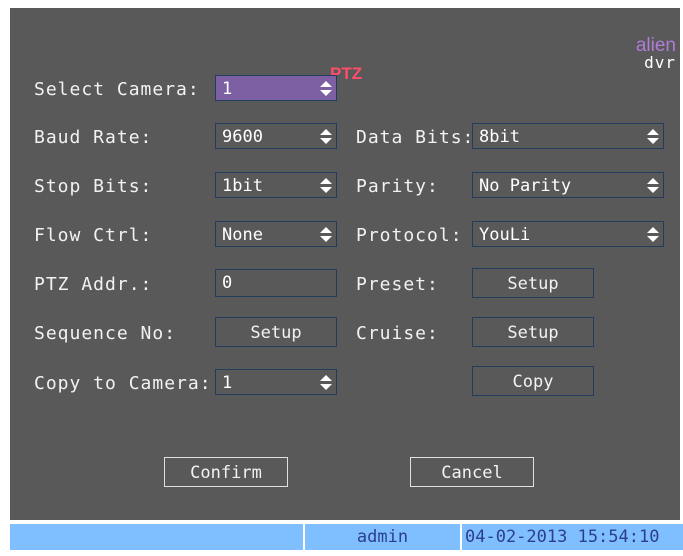  What do you see at coordinates (660, 62) in the screenshot?
I see `logo-line-2: dvr` at bounding box center [660, 62].